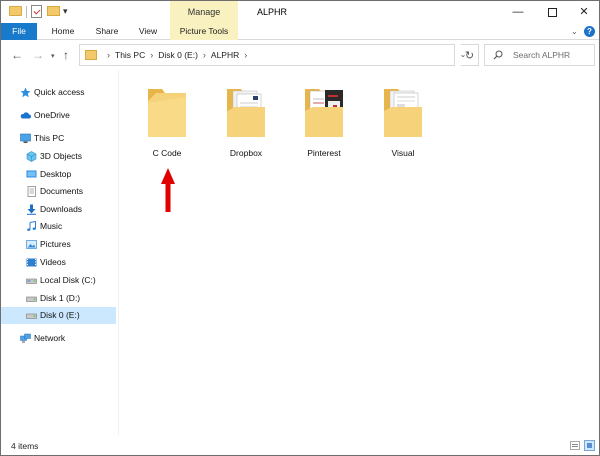 This screenshot has width=600, height=456. I want to click on sidebar-item-label: Desktop, so click(56, 174).